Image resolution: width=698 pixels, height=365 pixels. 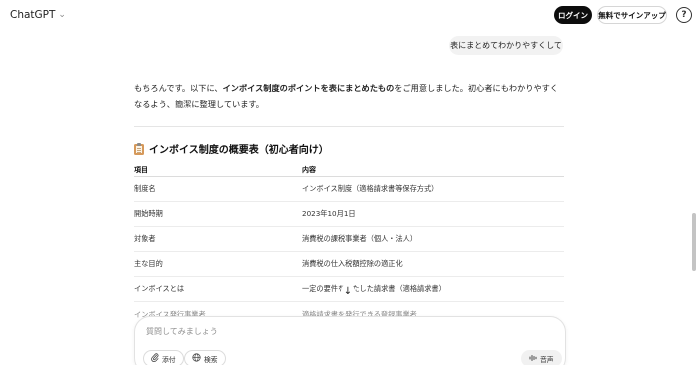 What do you see at coordinates (196, 358) in the screenshot?
I see `globe-icon` at bounding box center [196, 358].